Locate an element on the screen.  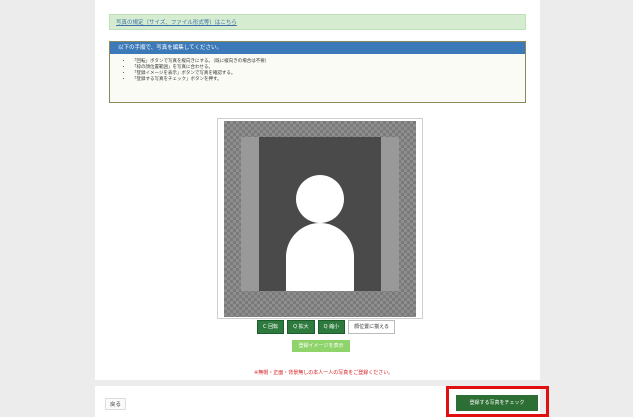
zoom-out-button: Q 縮小 is located at coordinates (331, 327).